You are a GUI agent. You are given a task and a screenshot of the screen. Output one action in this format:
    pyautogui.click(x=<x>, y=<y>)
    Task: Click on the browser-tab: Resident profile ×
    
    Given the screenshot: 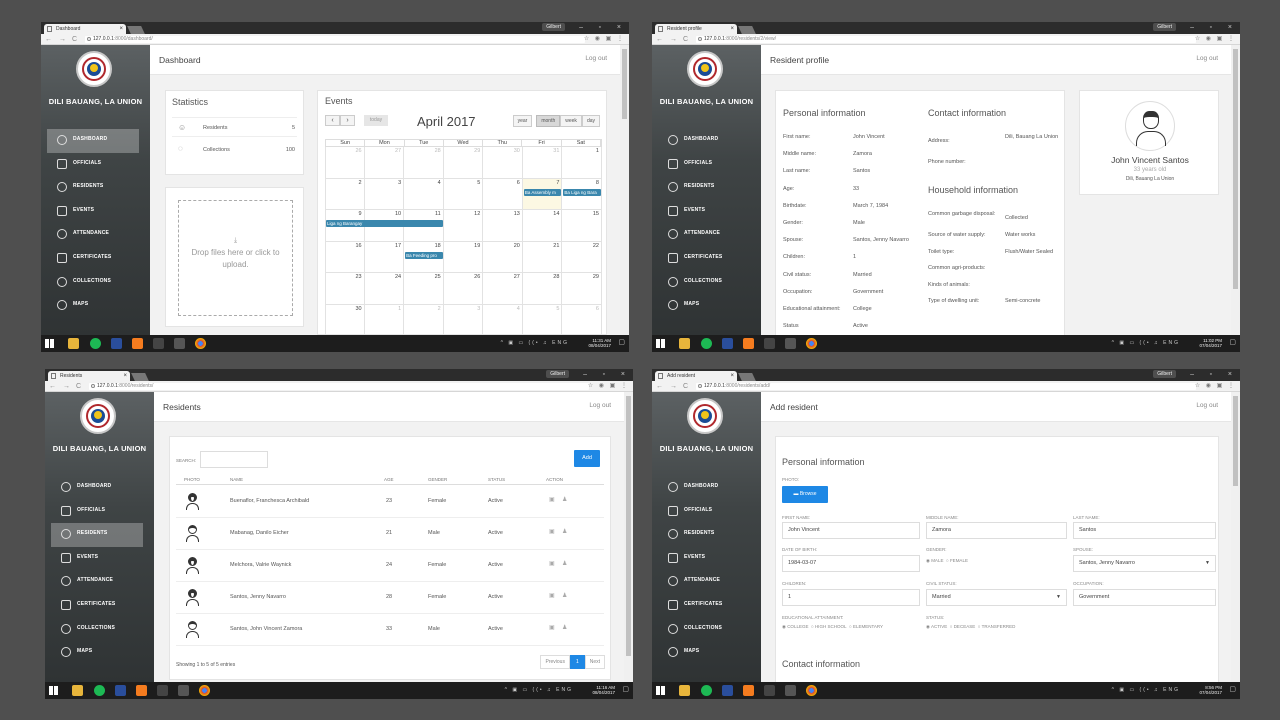 What is the action you would take?
    pyautogui.click(x=696, y=29)
    